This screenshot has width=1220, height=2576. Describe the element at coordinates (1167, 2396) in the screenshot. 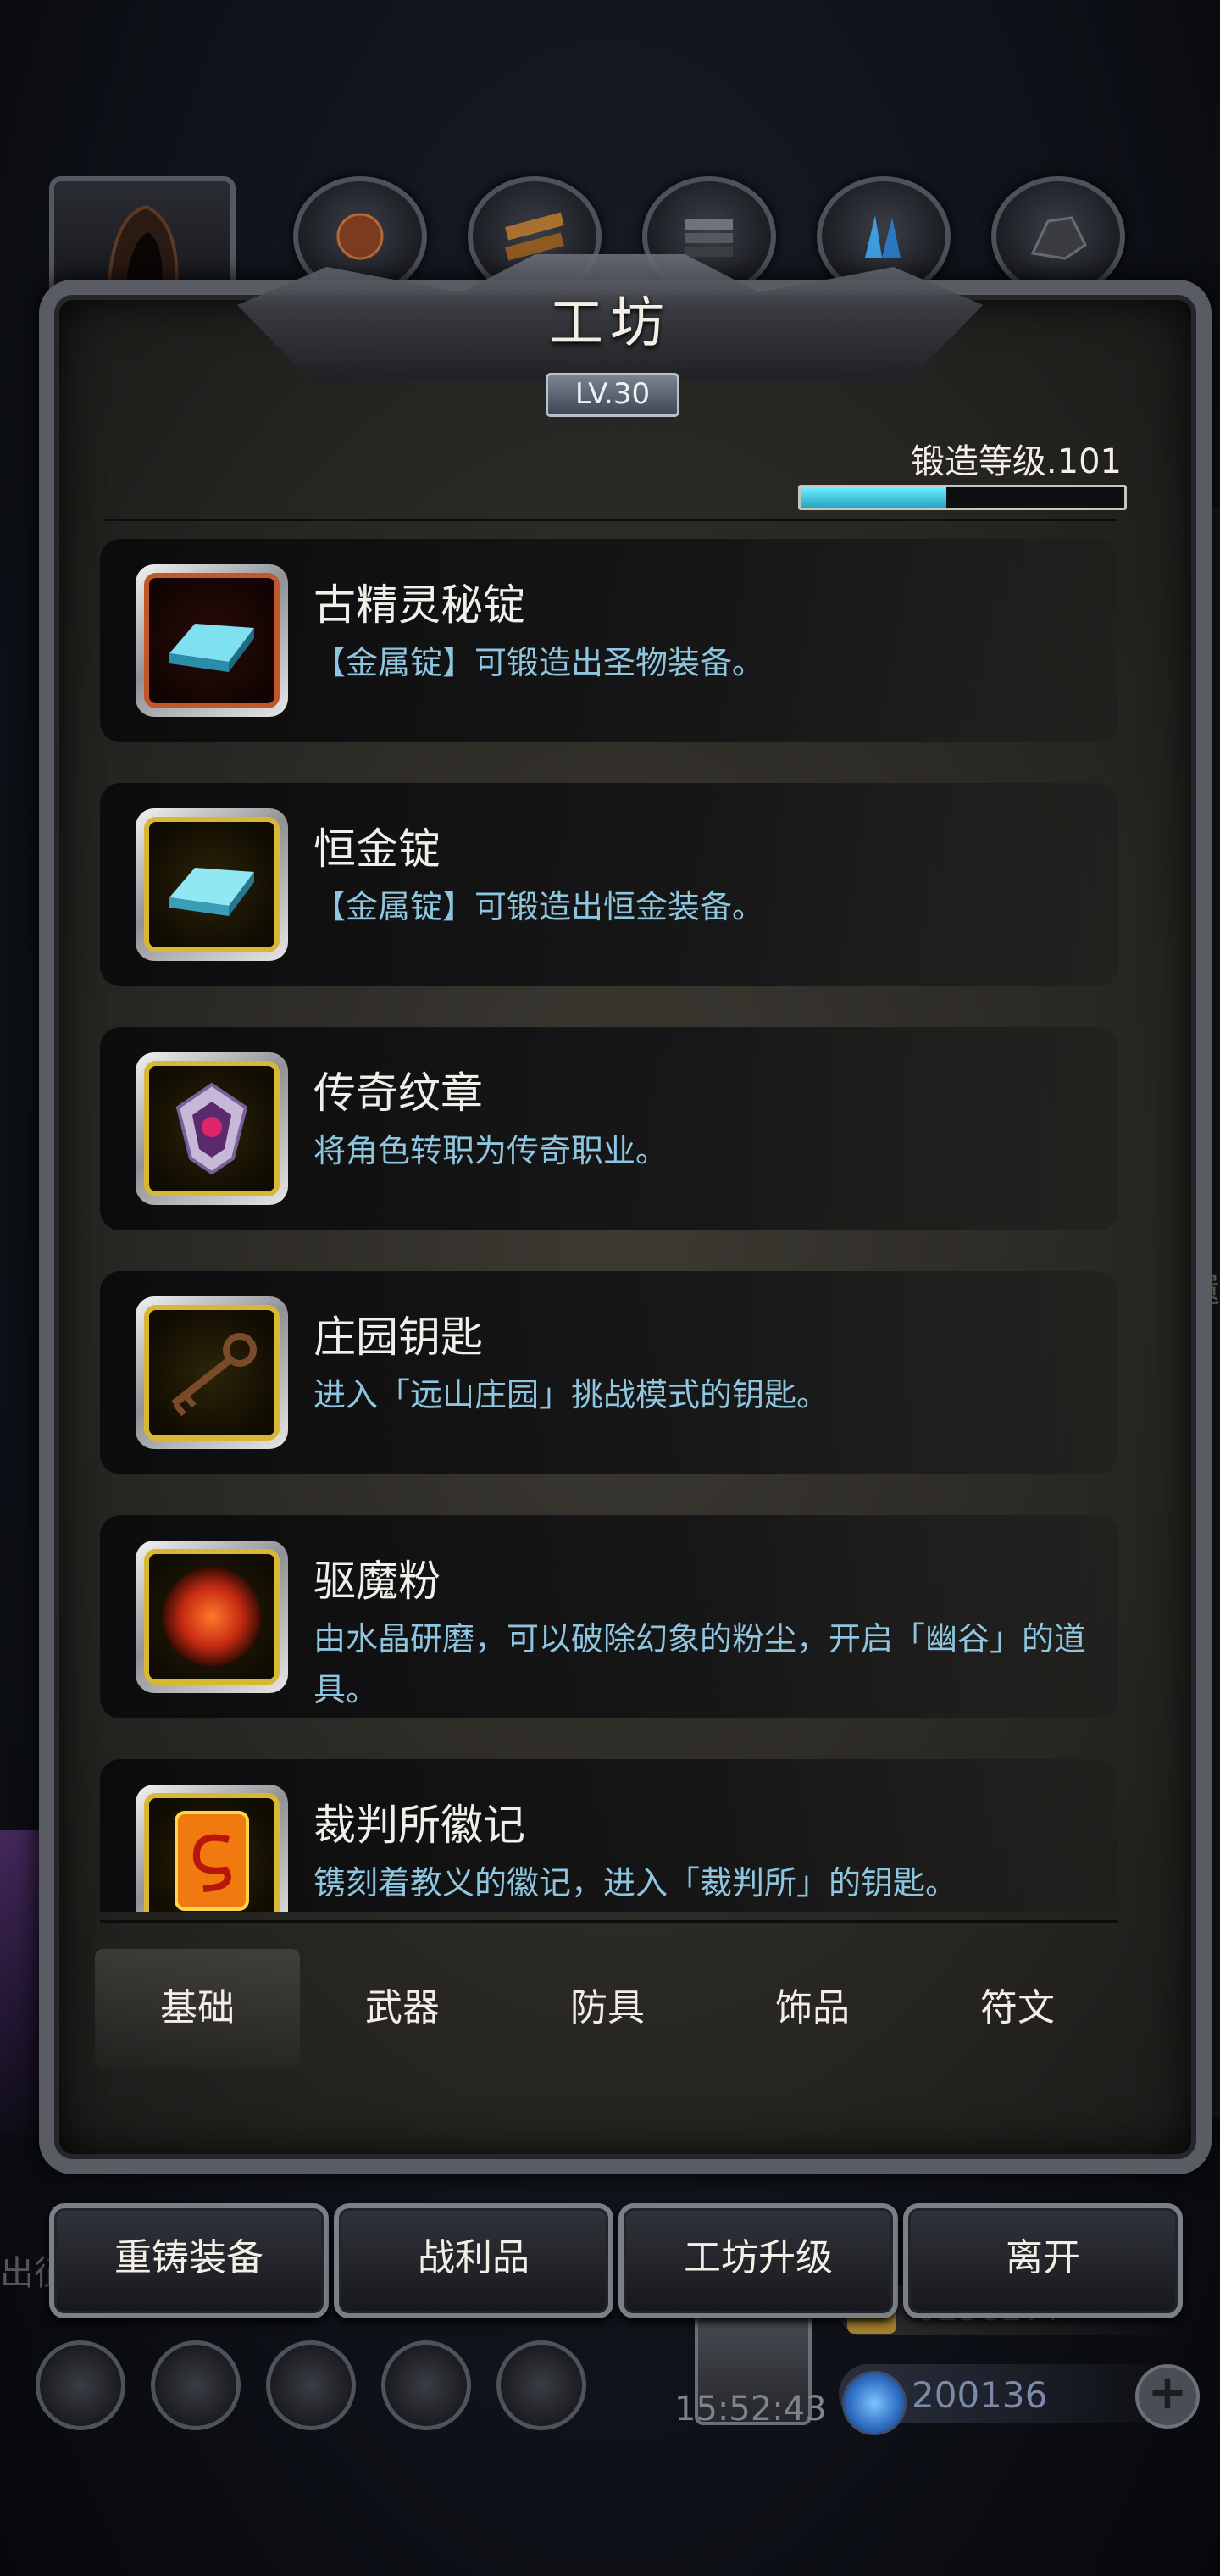

I see `add-gems-button: +` at that location.